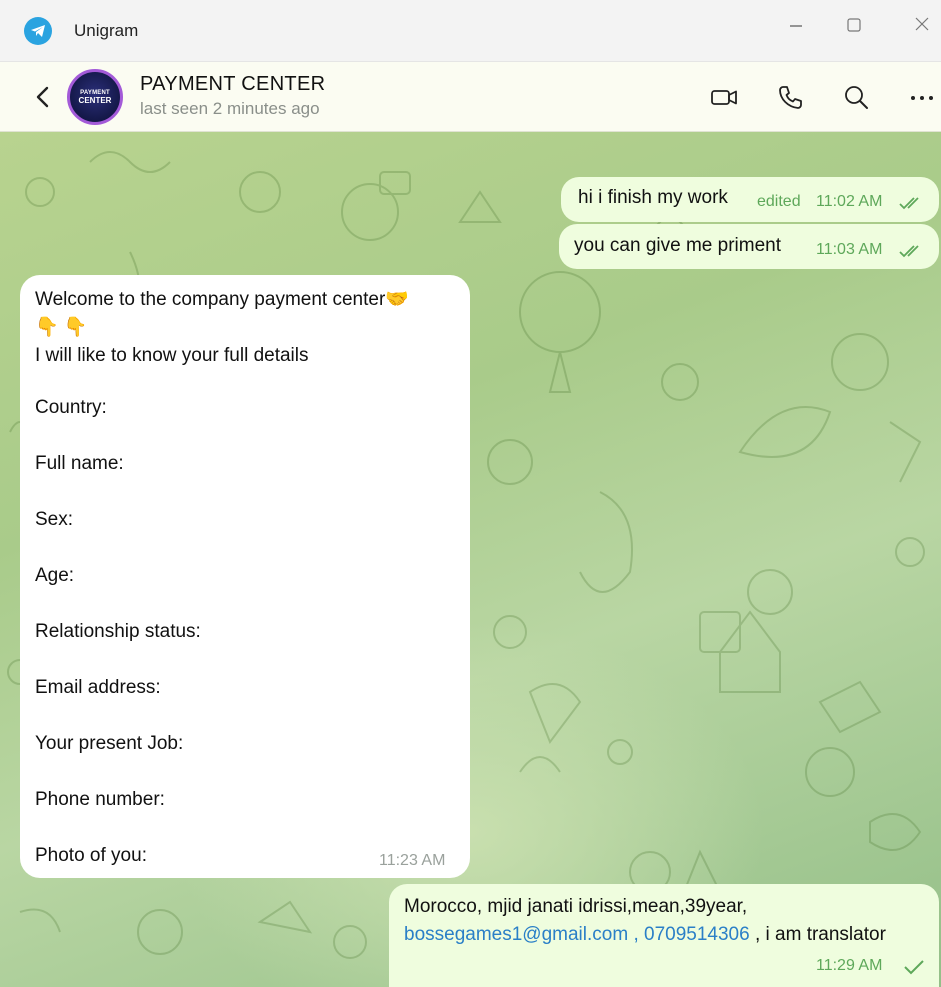 The height and width of the screenshot is (987, 941). I want to click on sent-tick-icon, so click(914, 967).